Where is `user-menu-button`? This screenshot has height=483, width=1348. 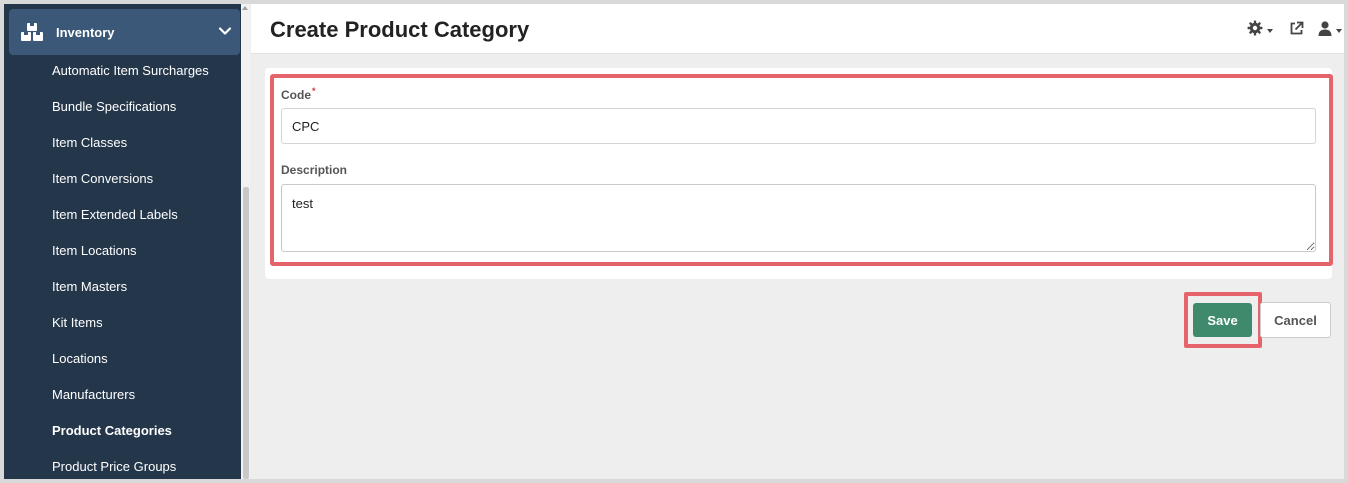
user-menu-button is located at coordinates (1330, 30).